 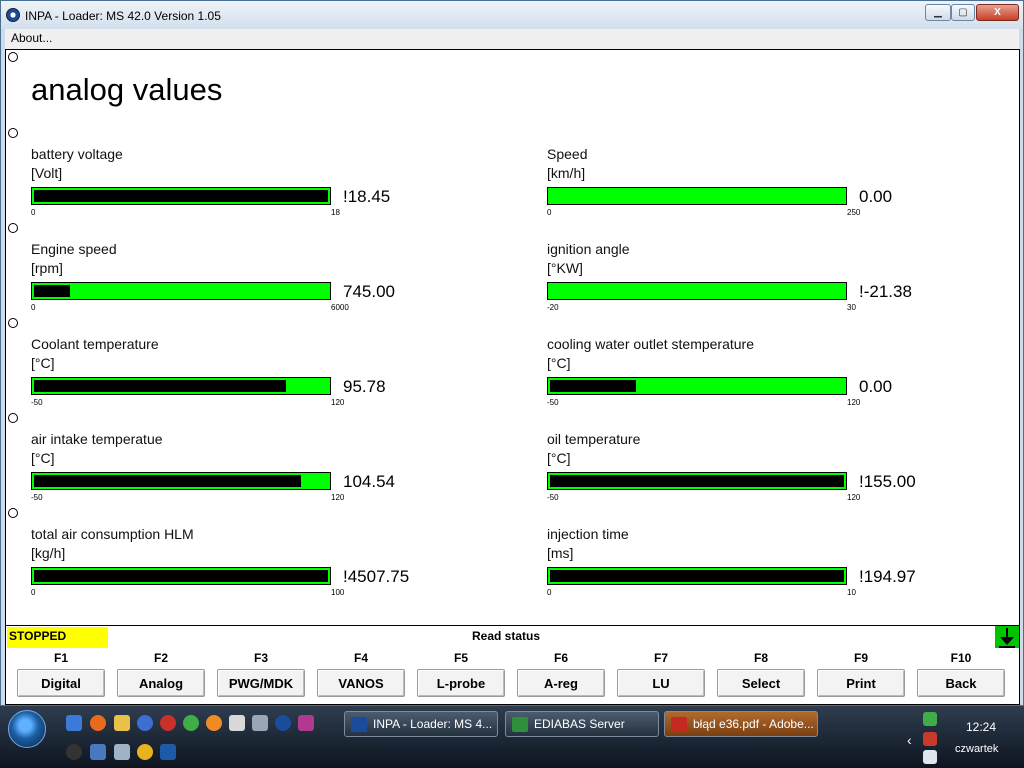 I want to click on close-button: X, so click(x=997, y=12).